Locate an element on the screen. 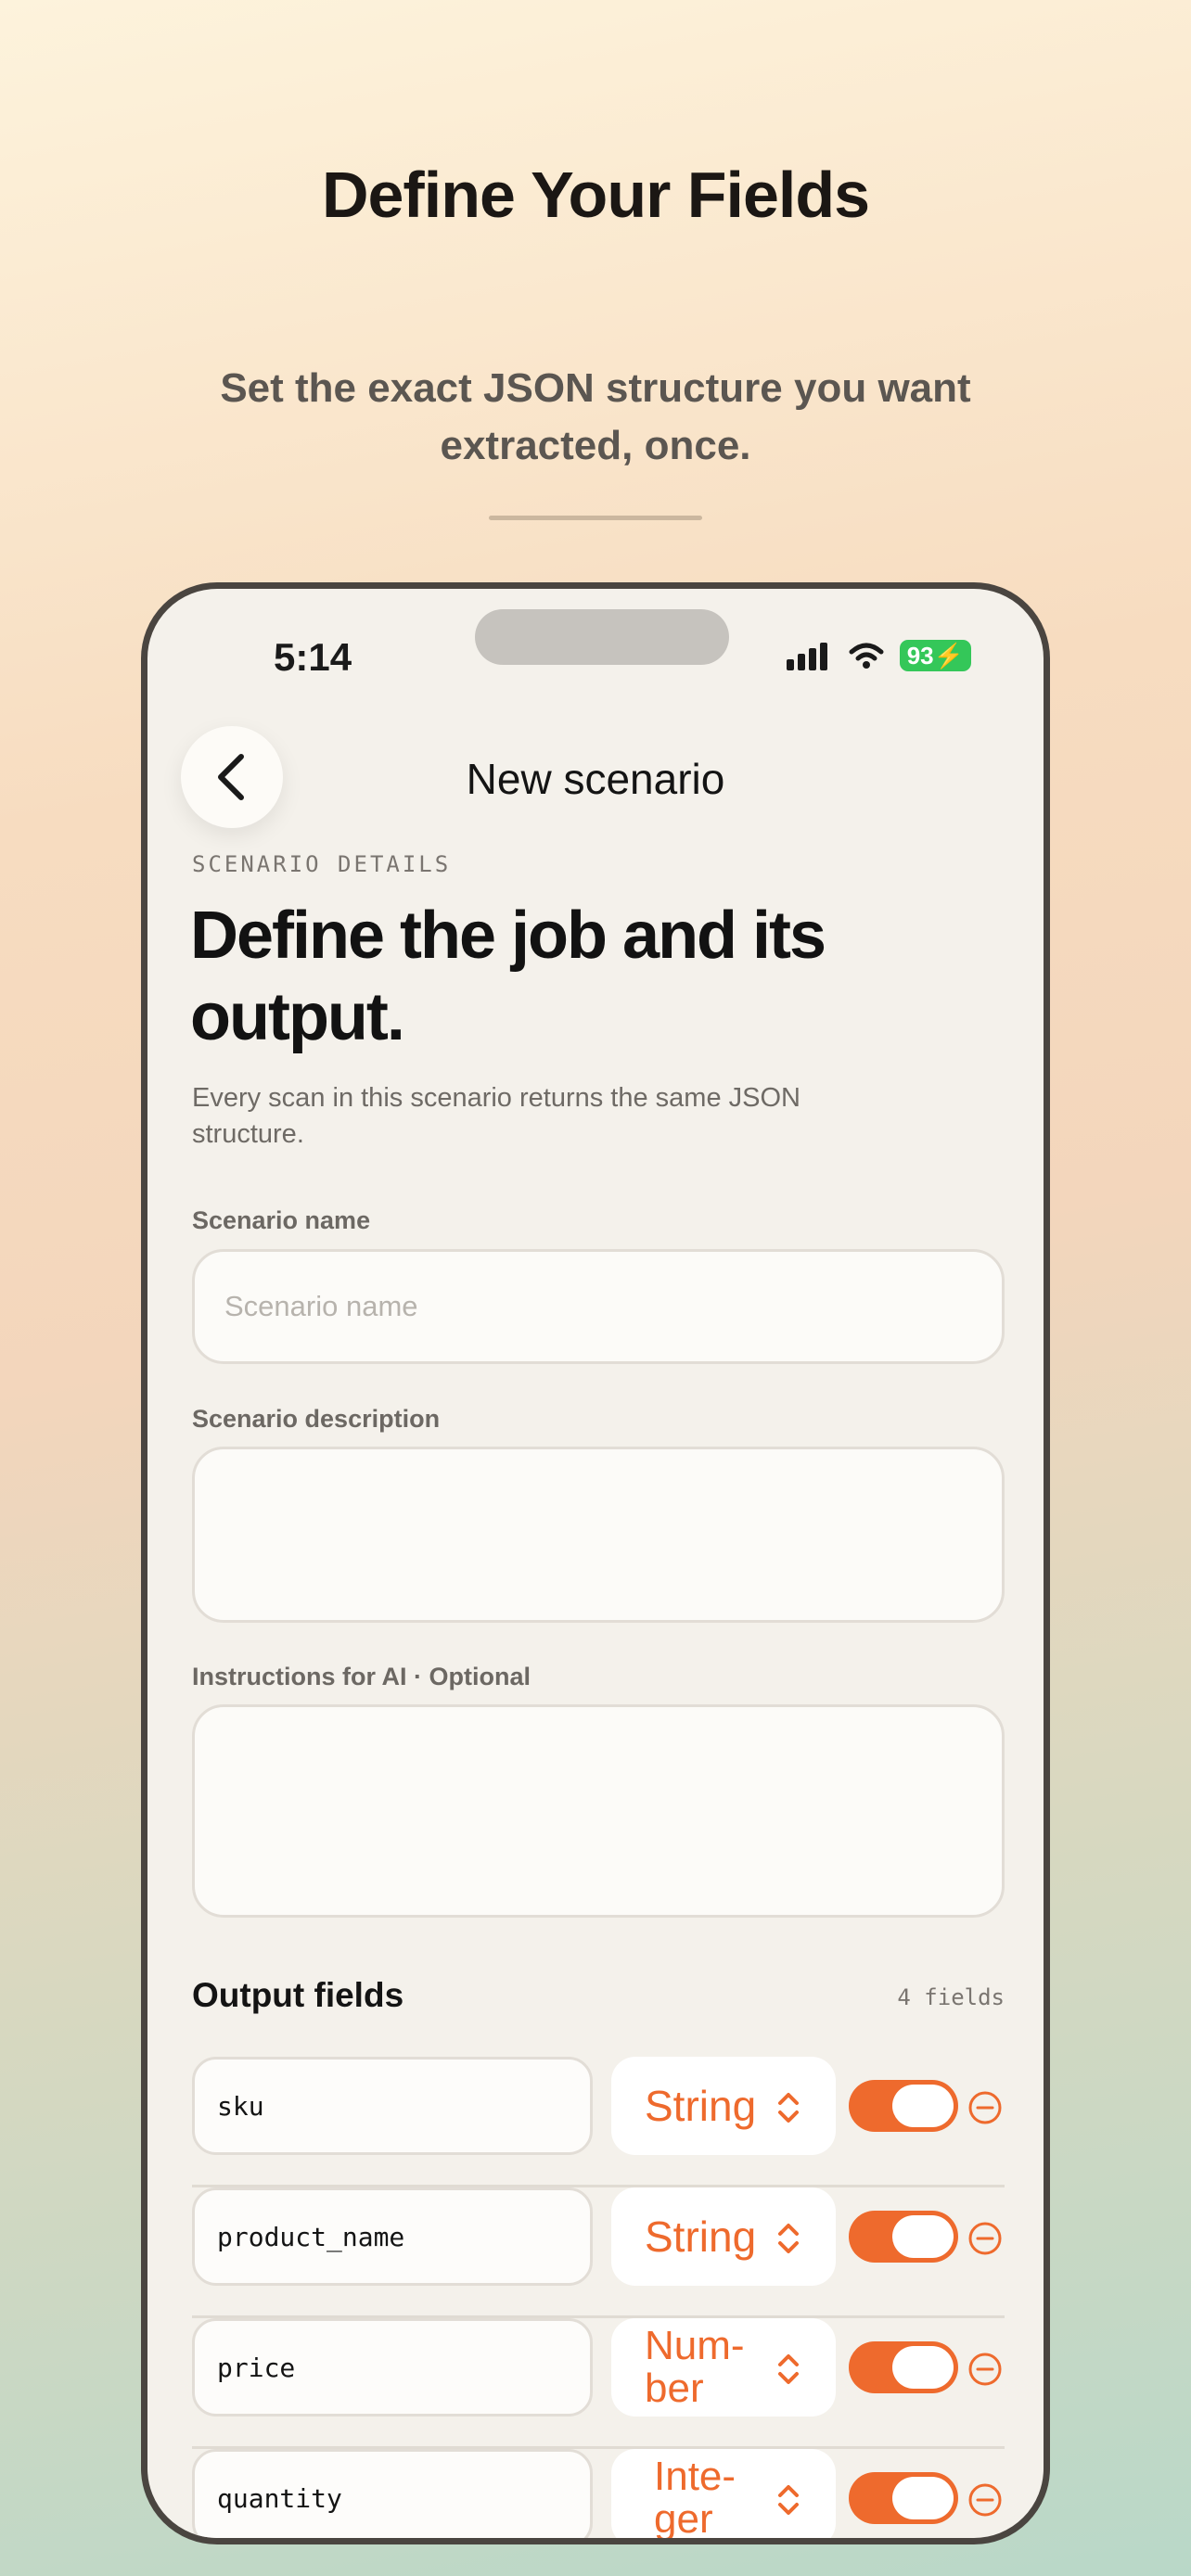  battery-icon: 93⚡ is located at coordinates (935, 655).